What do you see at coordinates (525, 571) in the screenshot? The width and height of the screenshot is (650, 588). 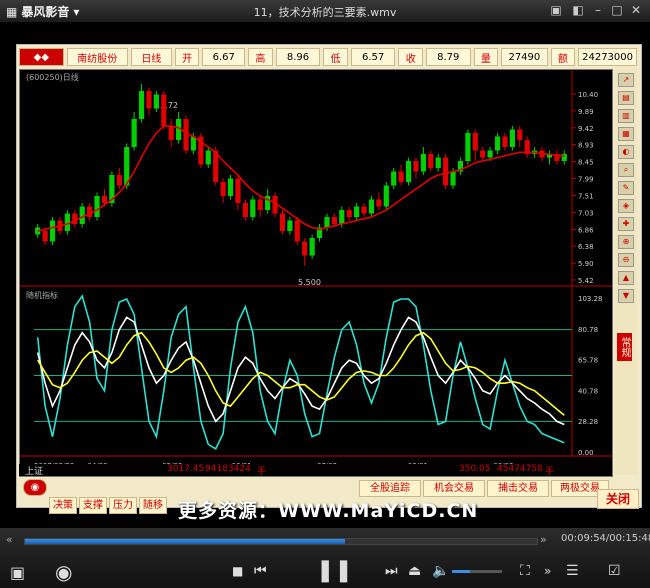 I see `fullscreen-icon: ⛶` at bounding box center [525, 571].